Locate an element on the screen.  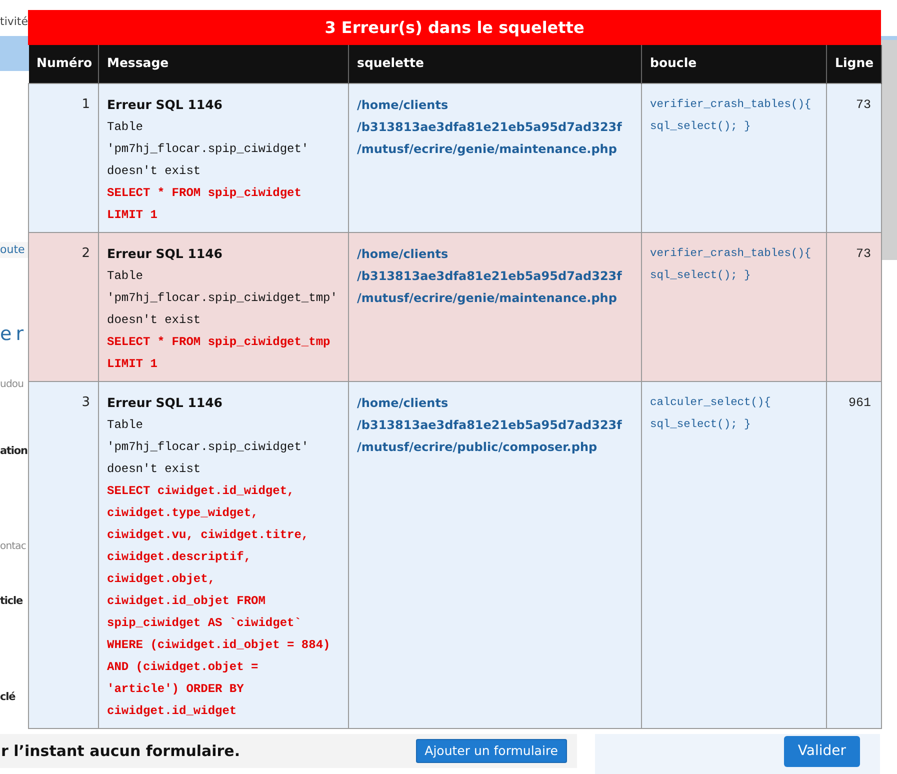
section-heading: ticle is located at coordinates (12, 602).